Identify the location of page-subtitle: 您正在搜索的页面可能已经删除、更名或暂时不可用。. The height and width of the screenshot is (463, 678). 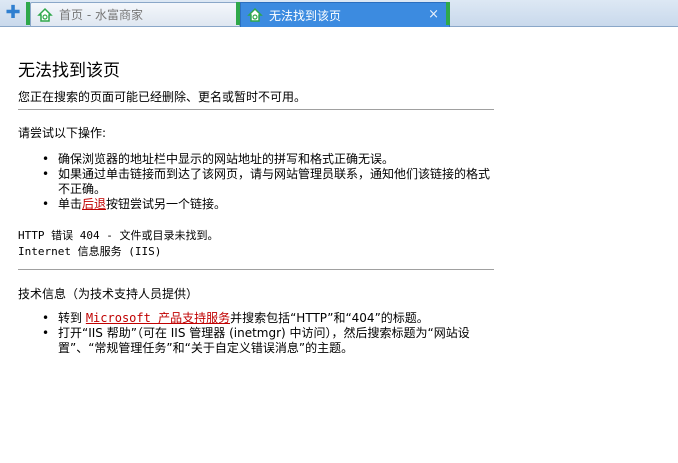
(162, 97).